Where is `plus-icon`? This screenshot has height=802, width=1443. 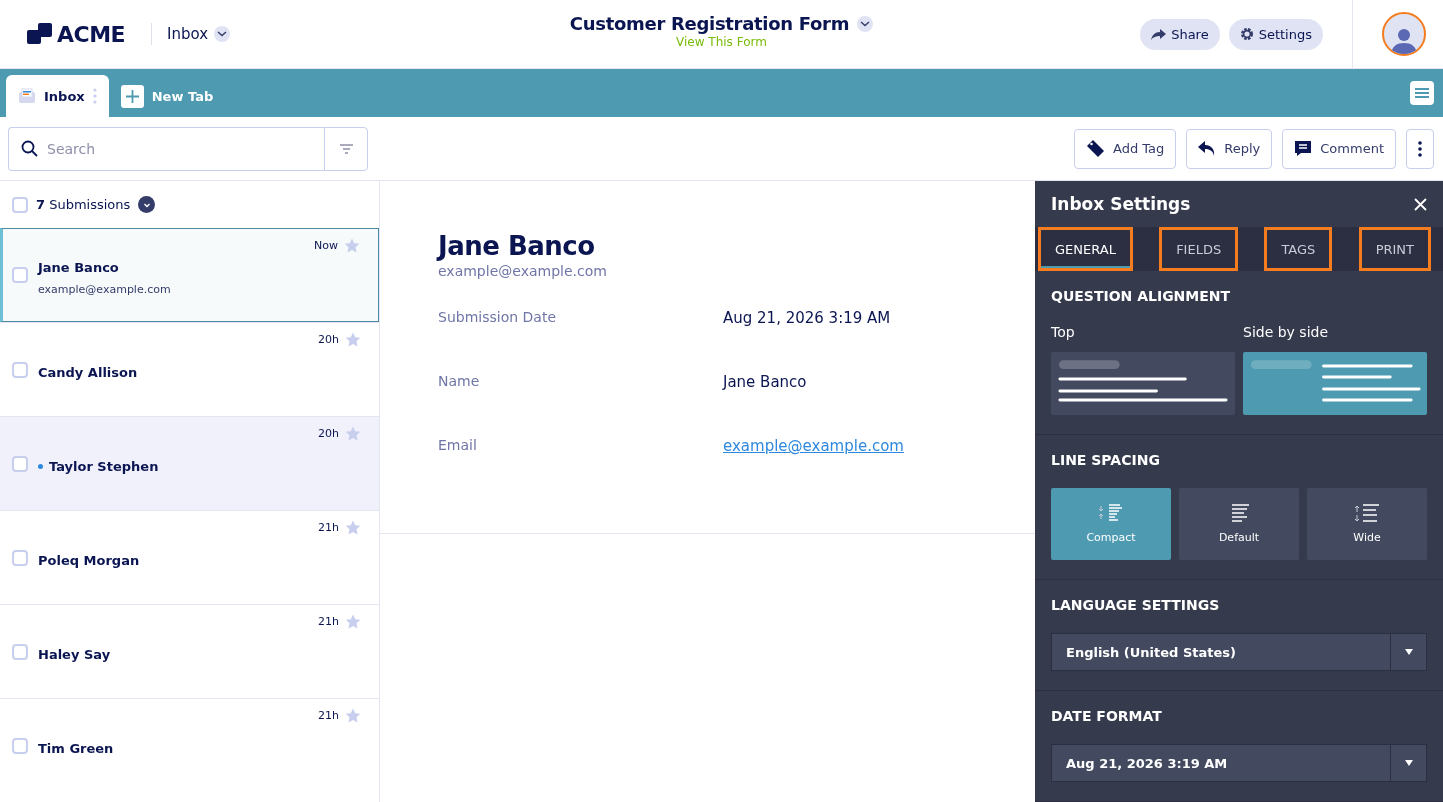 plus-icon is located at coordinates (132, 96).